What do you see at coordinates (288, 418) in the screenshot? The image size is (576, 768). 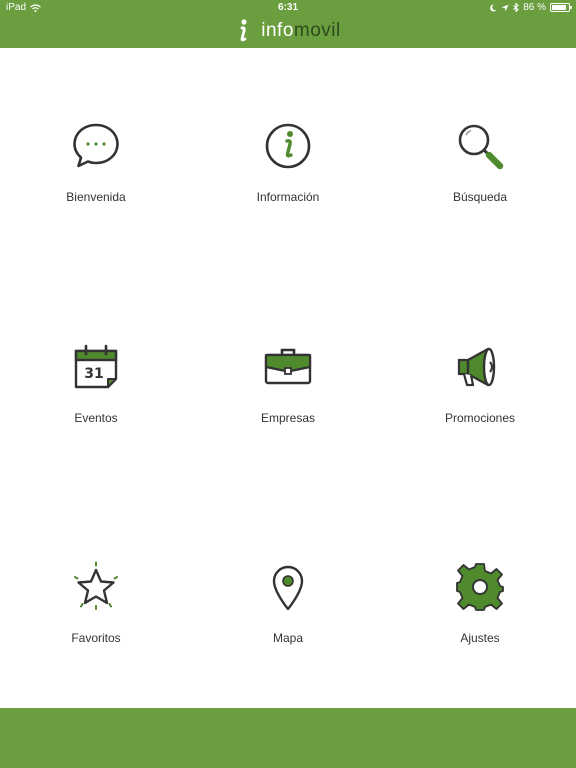 I see `menu-item-label: Empresas` at bounding box center [288, 418].